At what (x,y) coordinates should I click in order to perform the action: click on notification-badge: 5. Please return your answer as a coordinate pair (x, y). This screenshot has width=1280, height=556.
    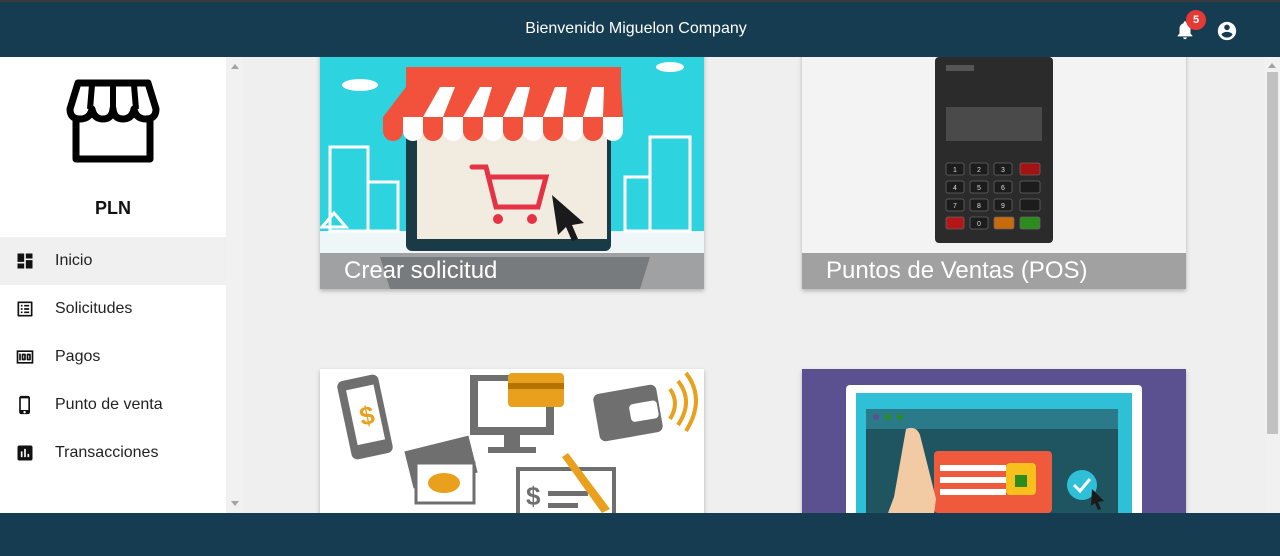
    Looking at the image, I should click on (1196, 20).